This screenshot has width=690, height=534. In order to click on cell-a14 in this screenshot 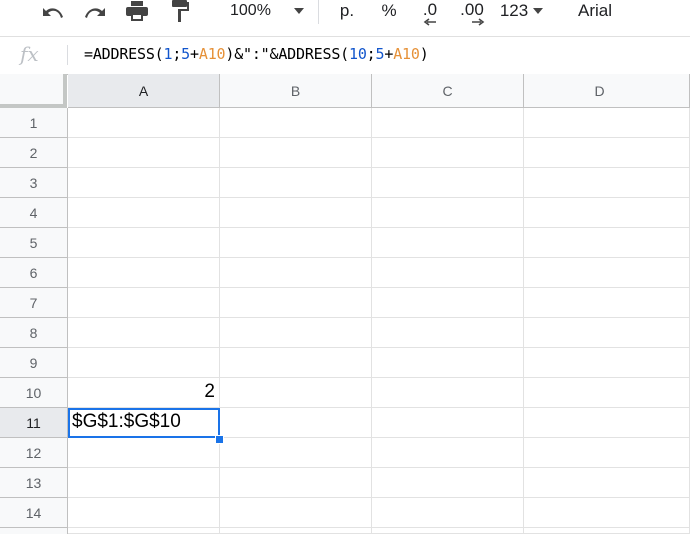, I will do `click(144, 513)`.